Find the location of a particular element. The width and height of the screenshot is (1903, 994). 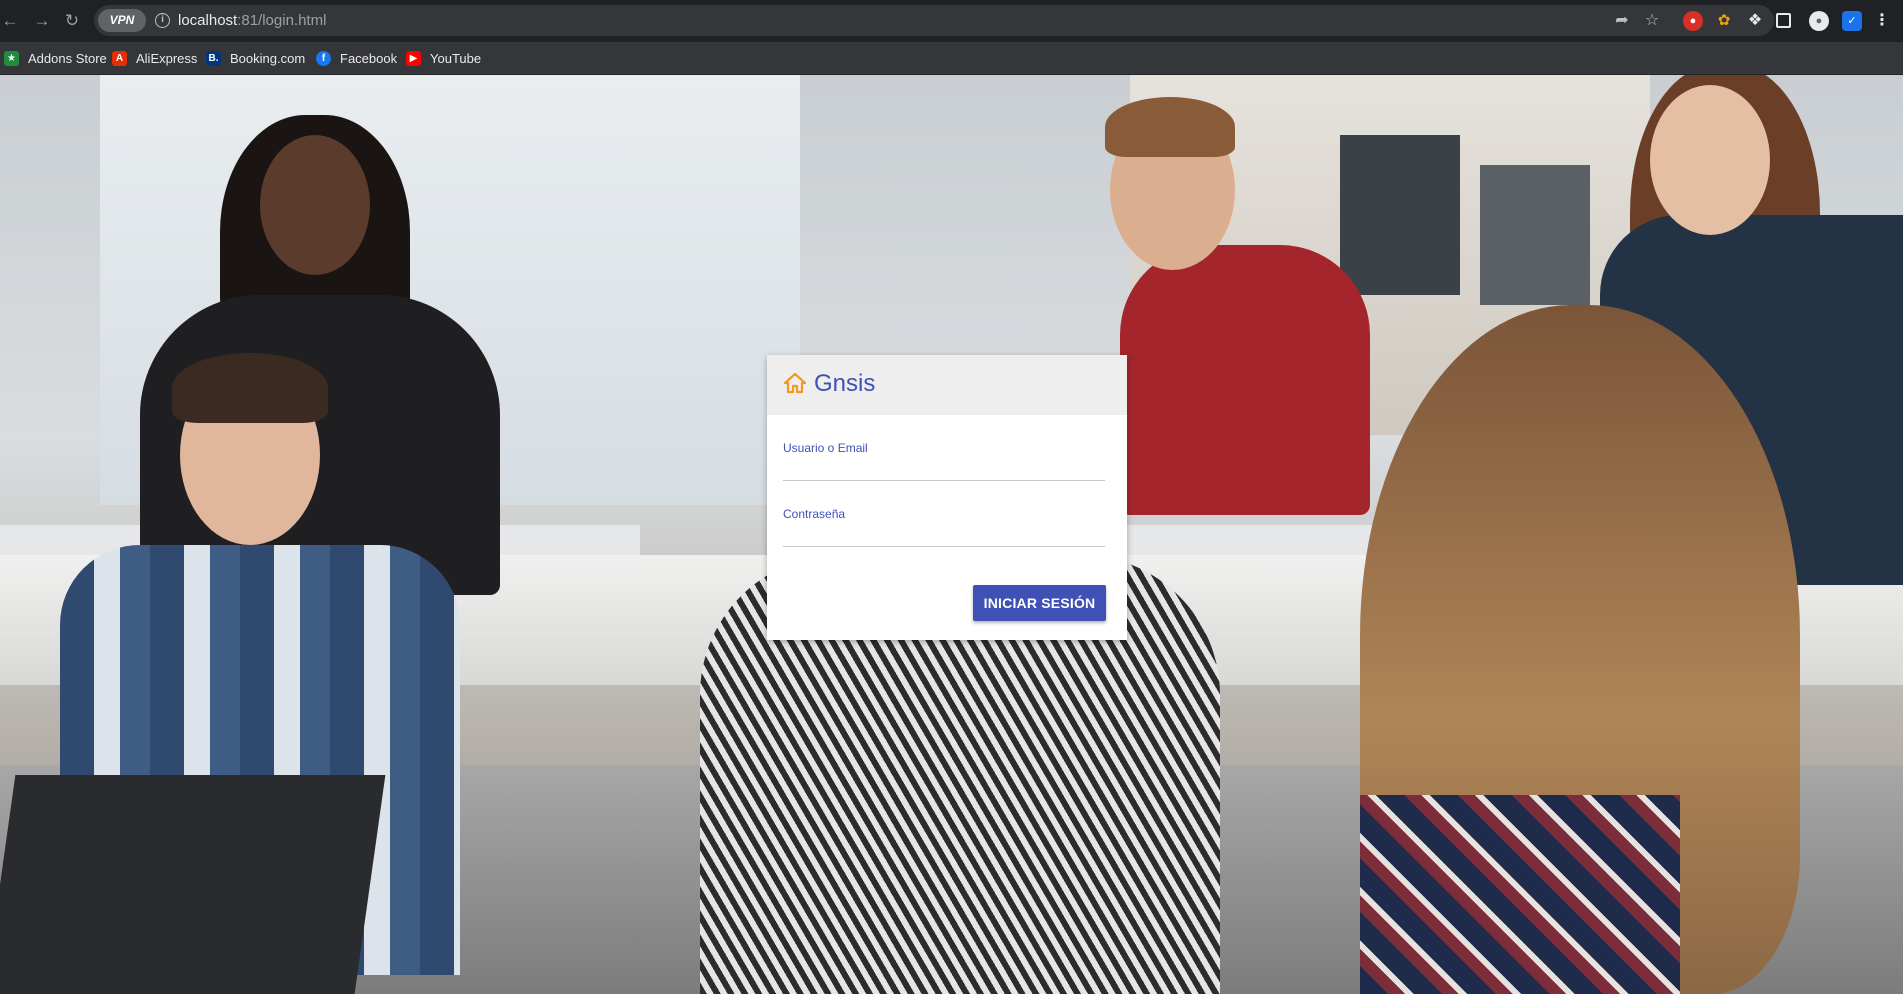

menu-kebab-icon: ⋮ is located at coordinates (1882, 21).